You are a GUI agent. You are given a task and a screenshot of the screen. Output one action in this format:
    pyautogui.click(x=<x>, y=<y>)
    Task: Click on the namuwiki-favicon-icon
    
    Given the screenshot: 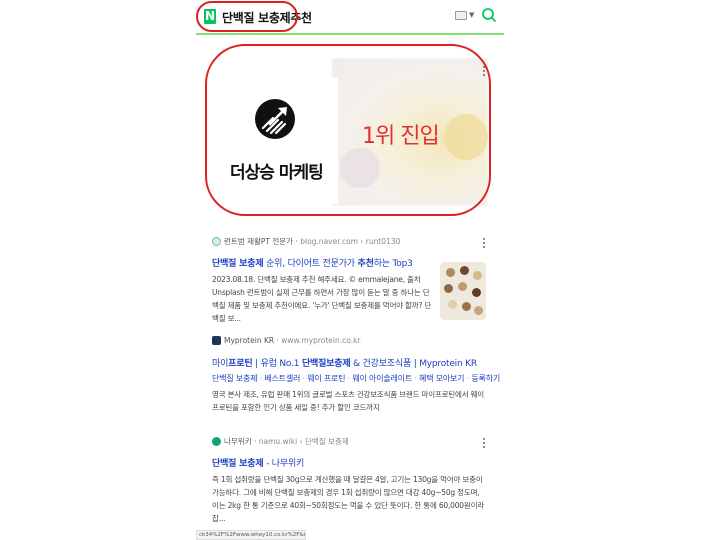 What is the action you would take?
    pyautogui.click(x=216, y=441)
    